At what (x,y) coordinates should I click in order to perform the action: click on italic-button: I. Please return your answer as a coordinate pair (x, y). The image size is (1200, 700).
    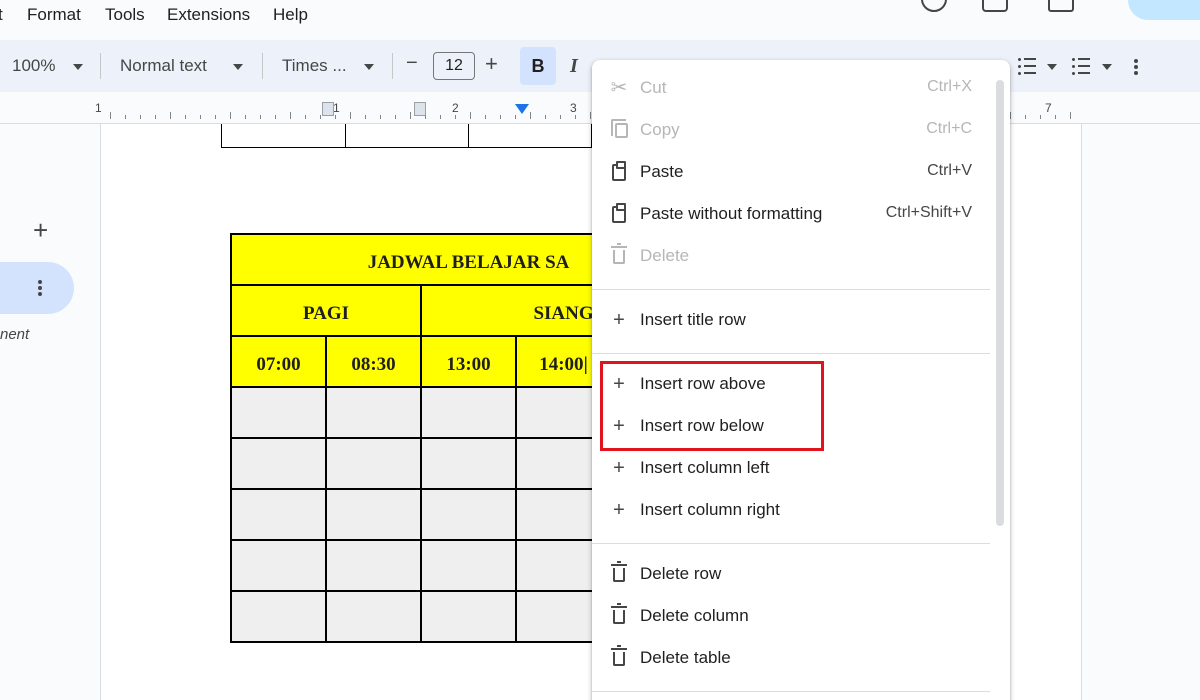
    Looking at the image, I should click on (574, 66).